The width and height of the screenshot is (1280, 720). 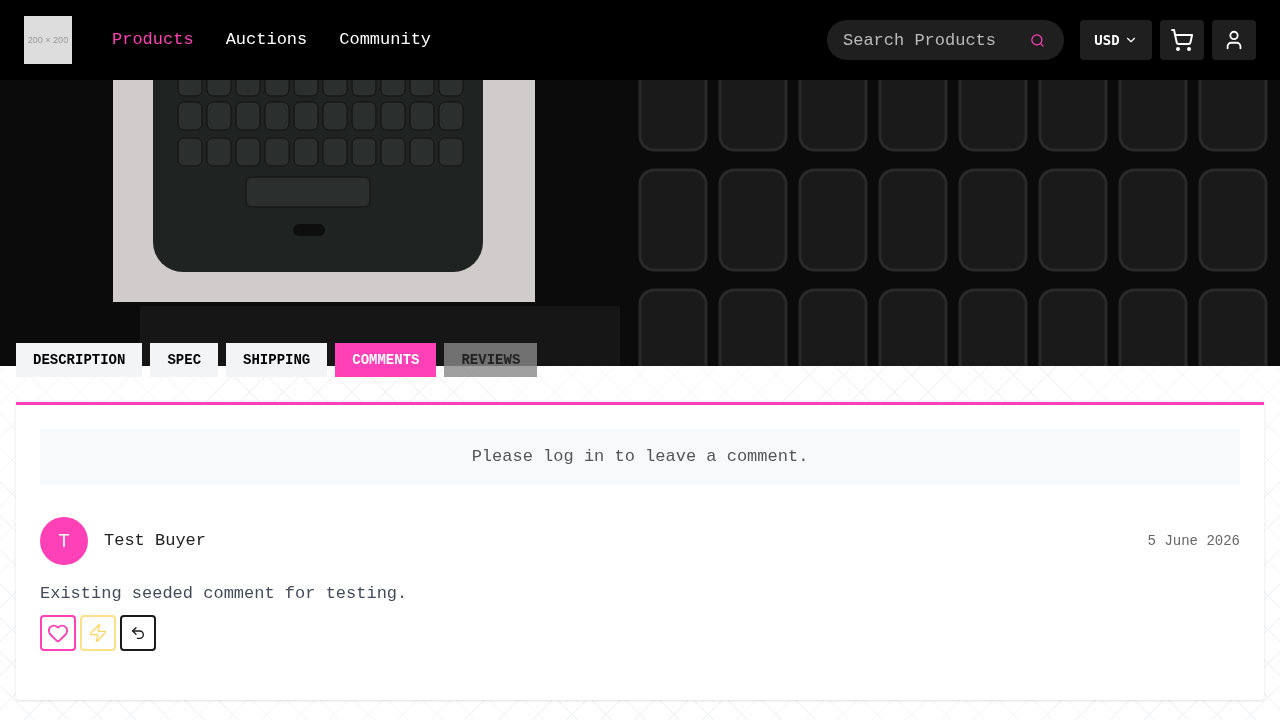 What do you see at coordinates (153, 40) in the screenshot?
I see `nav-link: Products` at bounding box center [153, 40].